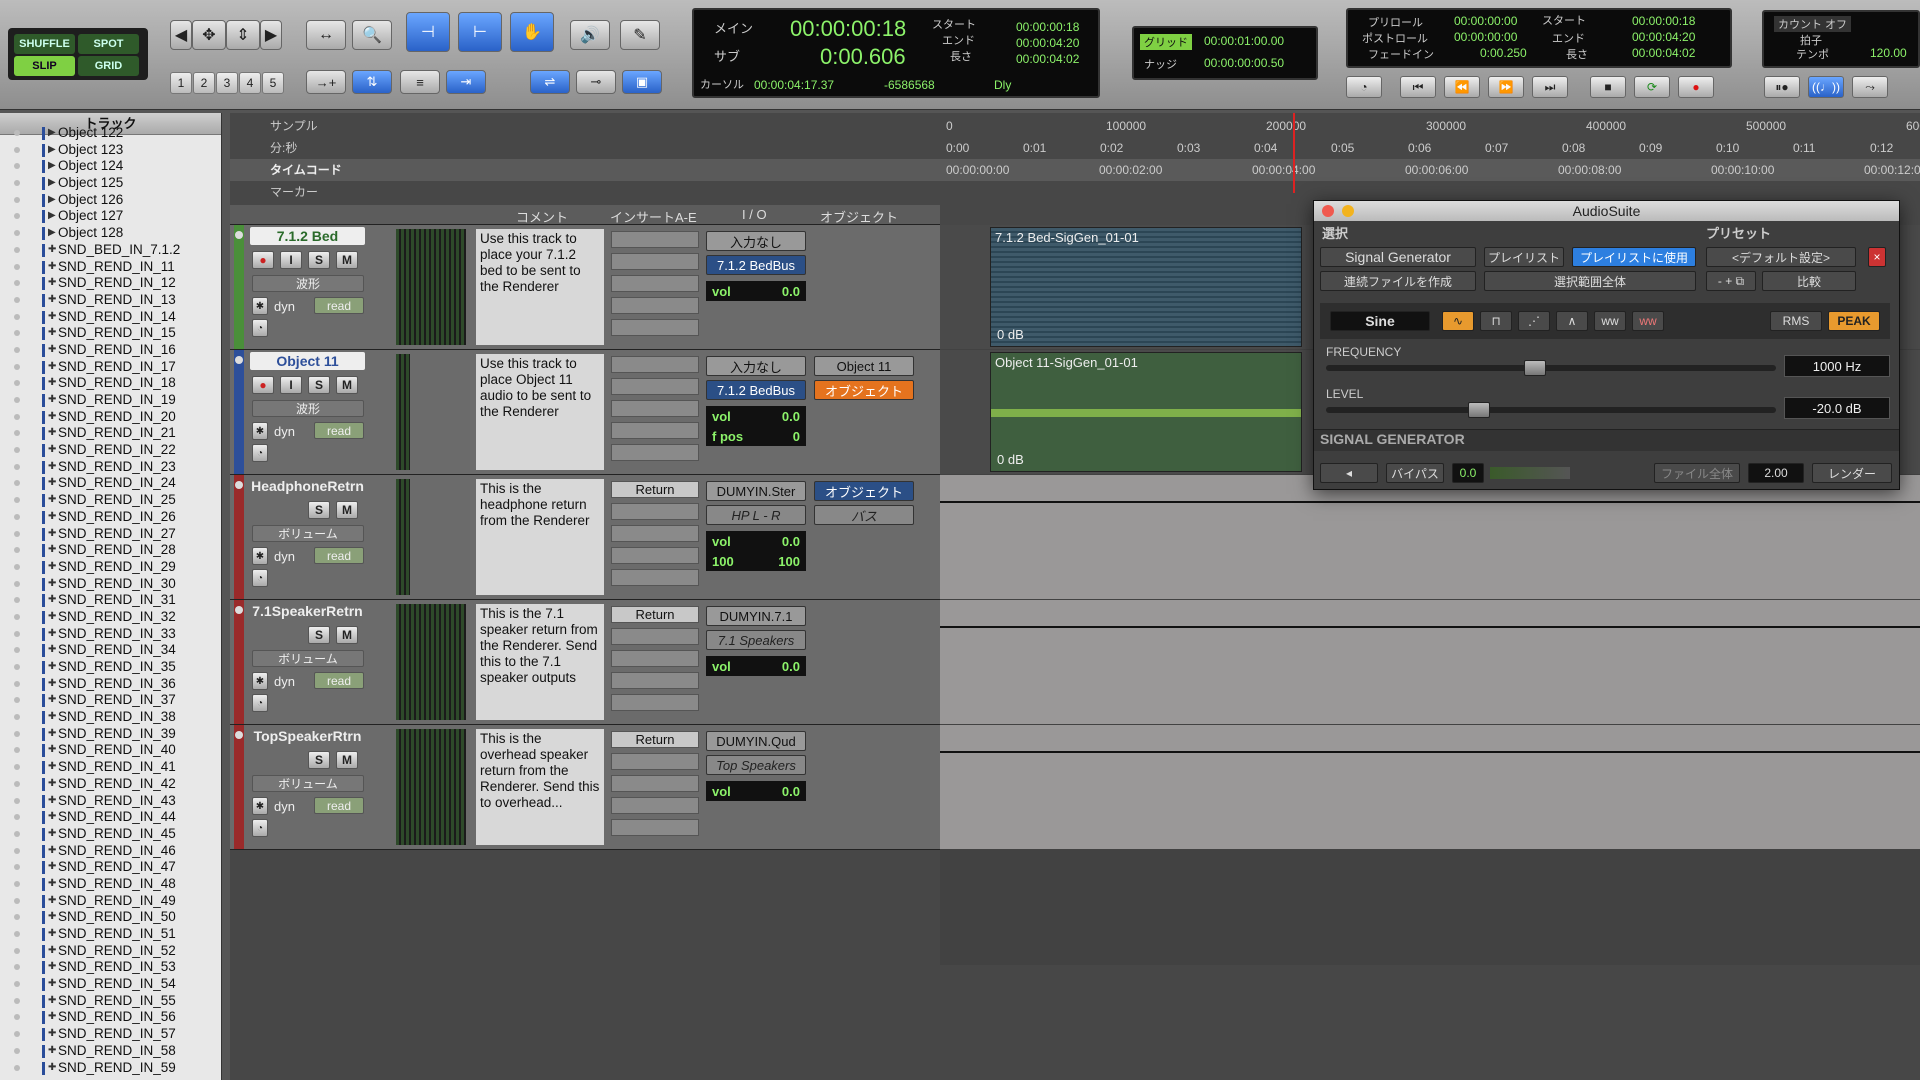  Describe the element at coordinates (1776, 473) in the screenshot. I see `handle-value: 2.00` at that location.